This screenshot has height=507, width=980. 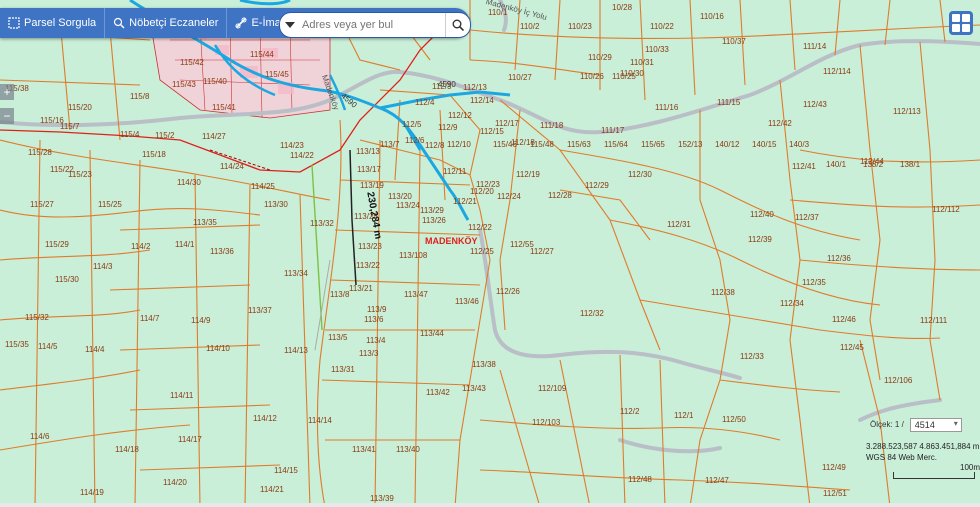 I want to click on parcel-label: 112/6, so click(x=414, y=140).